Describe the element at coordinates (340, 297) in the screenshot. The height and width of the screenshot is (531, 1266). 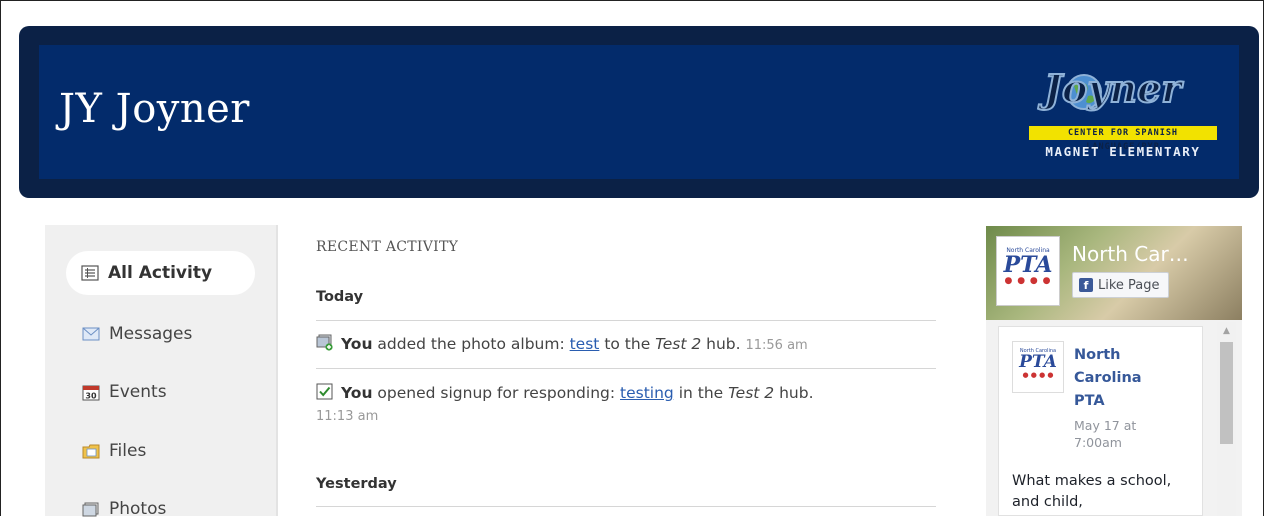
I see `day-header-today: Today` at that location.